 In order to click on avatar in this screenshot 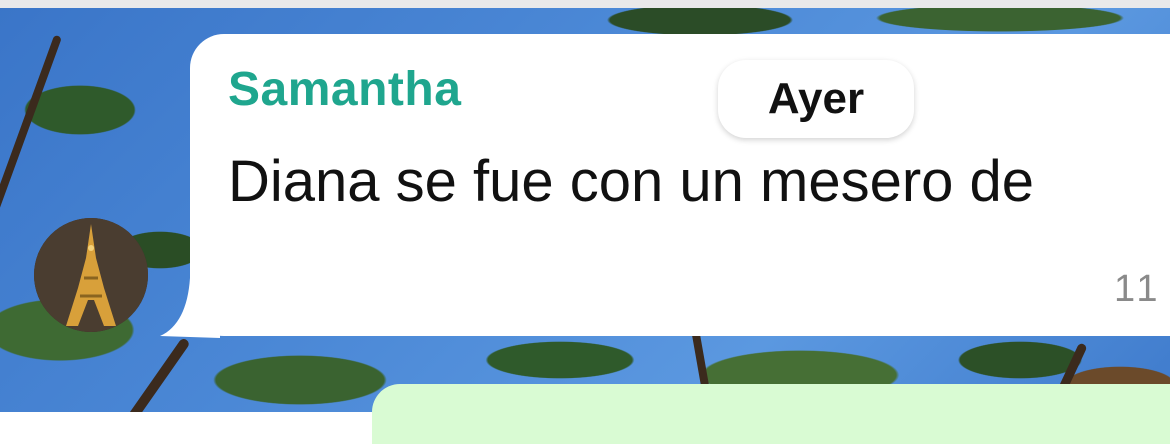, I will do `click(91, 275)`.